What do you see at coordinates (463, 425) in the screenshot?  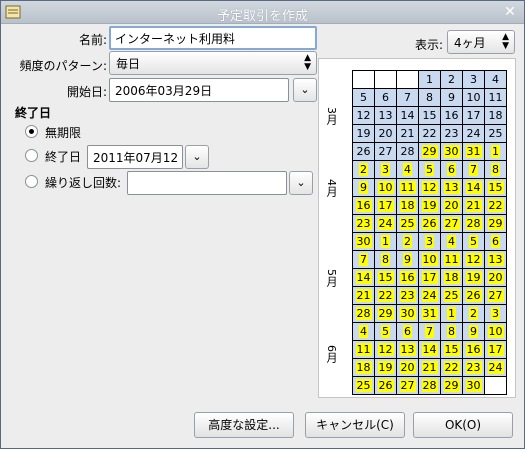 I see `ok-button: OK(O)` at bounding box center [463, 425].